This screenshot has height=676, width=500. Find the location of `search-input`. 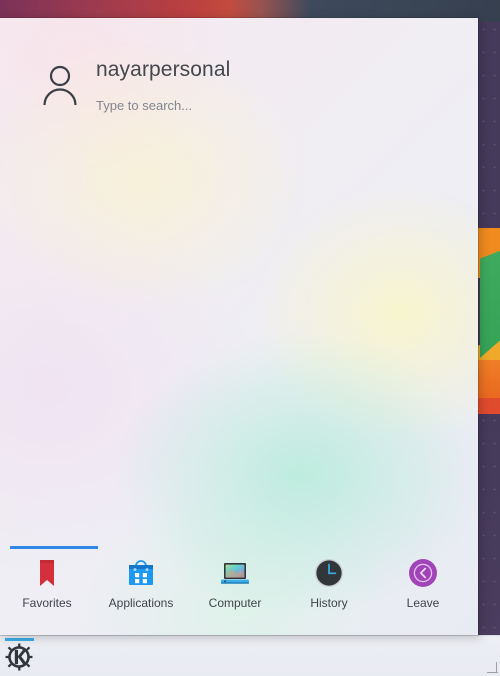

search-input is located at coordinates (266, 105).